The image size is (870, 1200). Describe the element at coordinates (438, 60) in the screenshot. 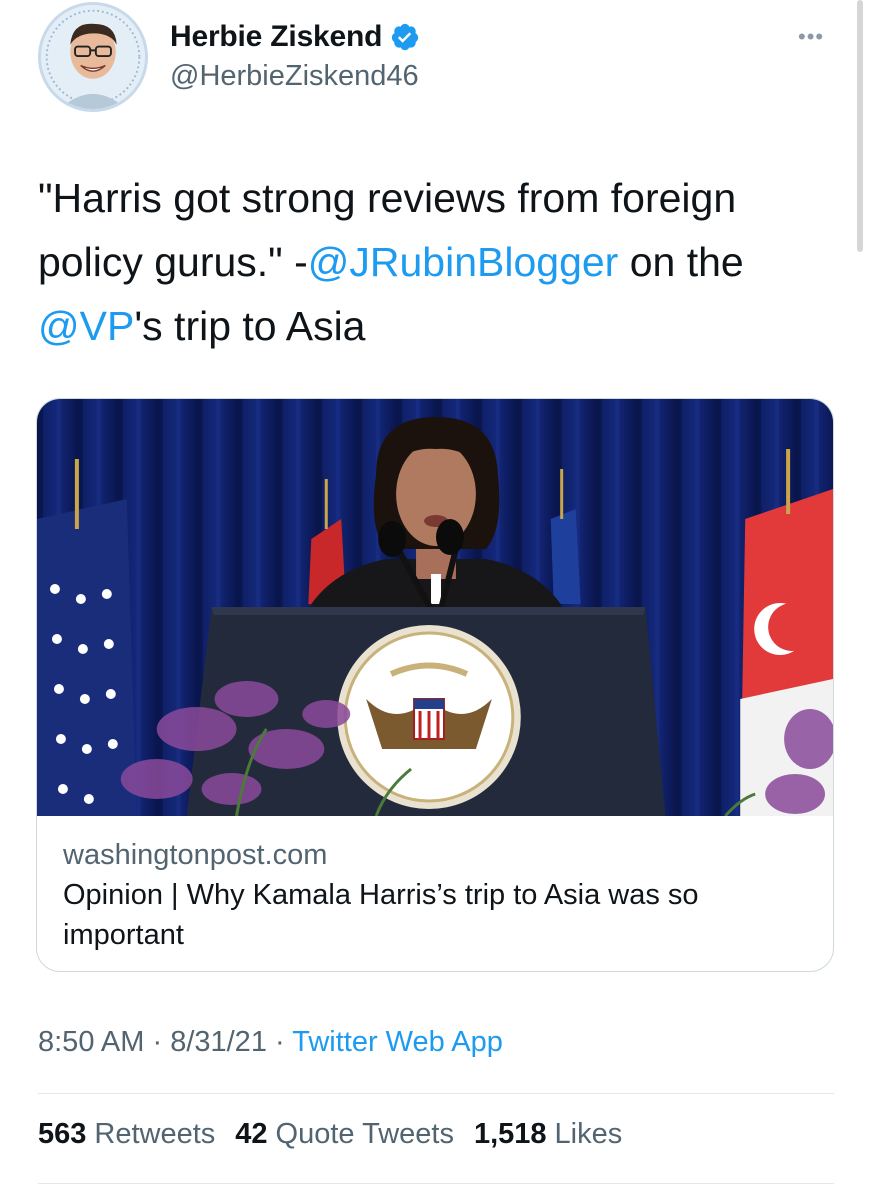

I see `tweet-header: Herbie Ziskend @HerbieZiskend46 •••` at that location.